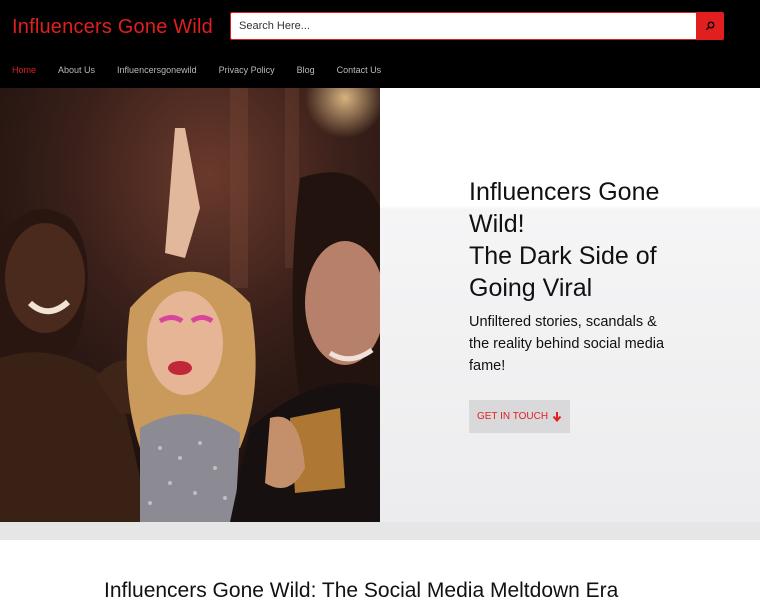 The height and width of the screenshot is (606, 760). Describe the element at coordinates (359, 70) in the screenshot. I see `nav-item-contact-us: Contact Us` at that location.